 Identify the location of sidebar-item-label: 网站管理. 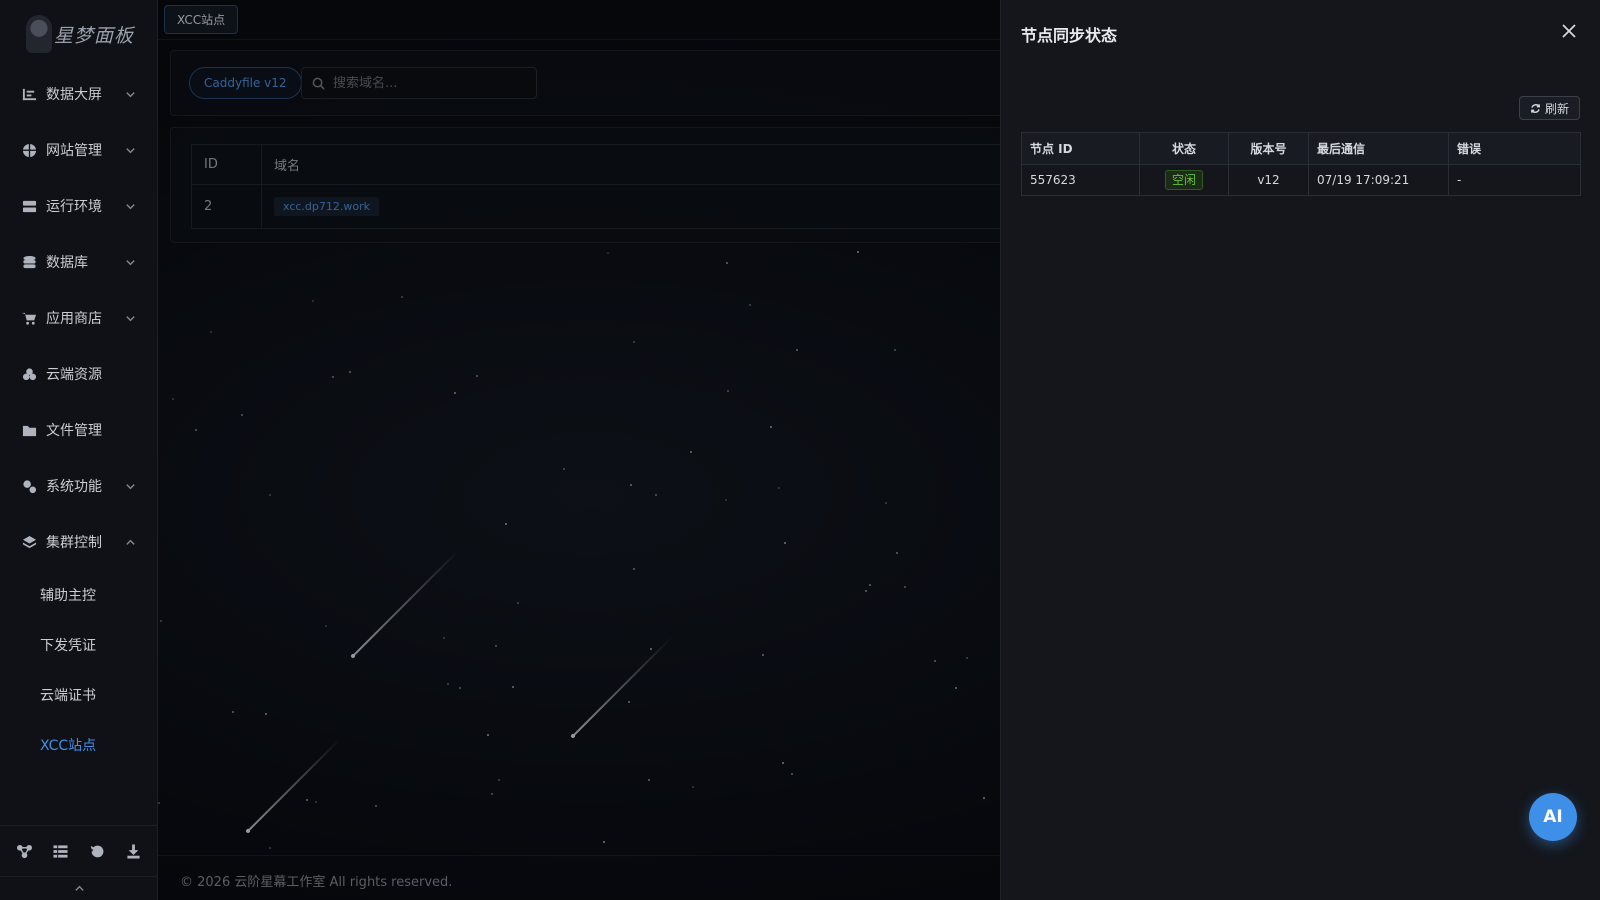
(74, 151).